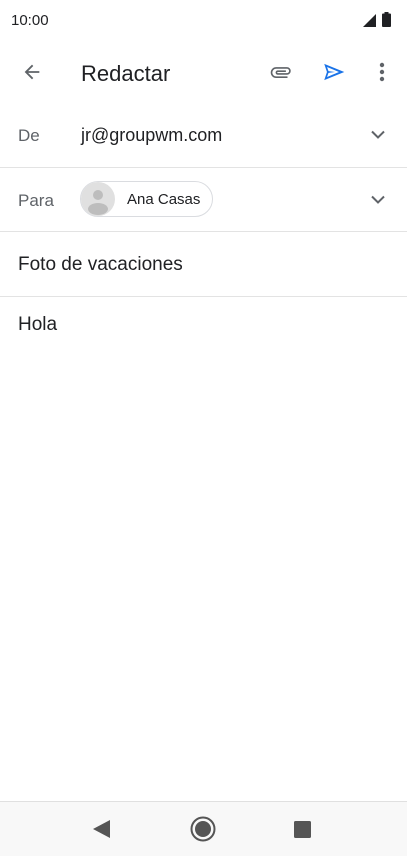 This screenshot has height=856, width=407. I want to click on battery-icon, so click(386, 19).